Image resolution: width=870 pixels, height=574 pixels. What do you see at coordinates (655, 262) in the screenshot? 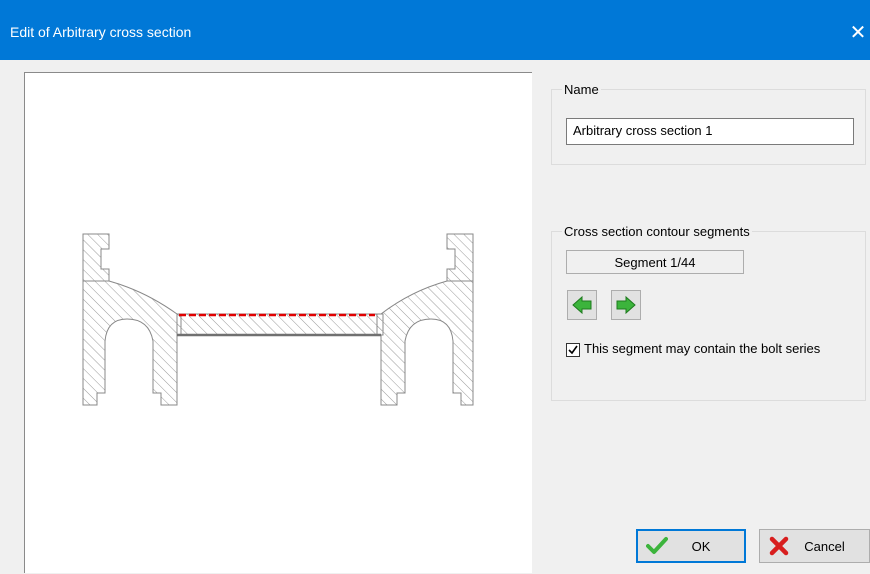
I see `segment-indicator: Segment 1/44` at bounding box center [655, 262].